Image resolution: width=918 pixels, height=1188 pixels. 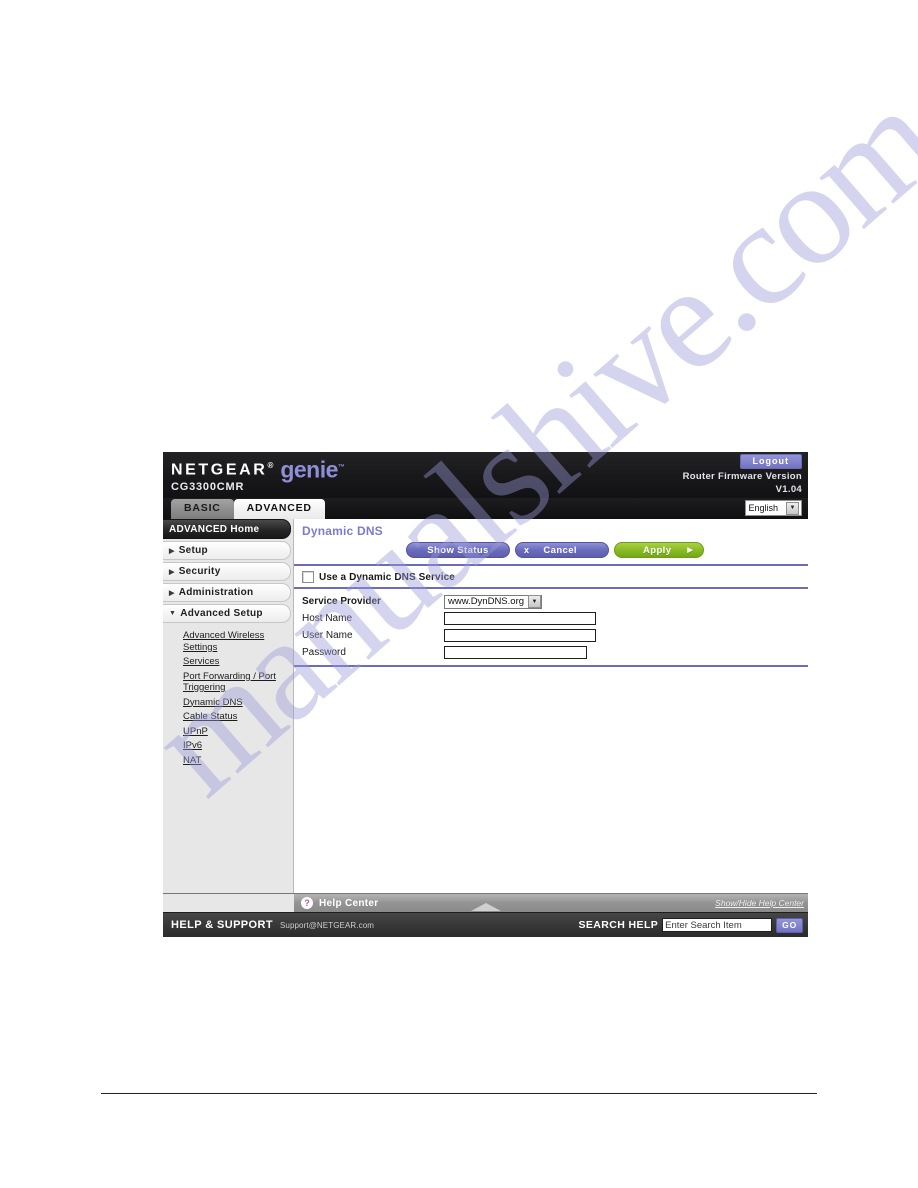 I want to click on support-email: Support@NETGEAR.com, so click(x=327, y=925).